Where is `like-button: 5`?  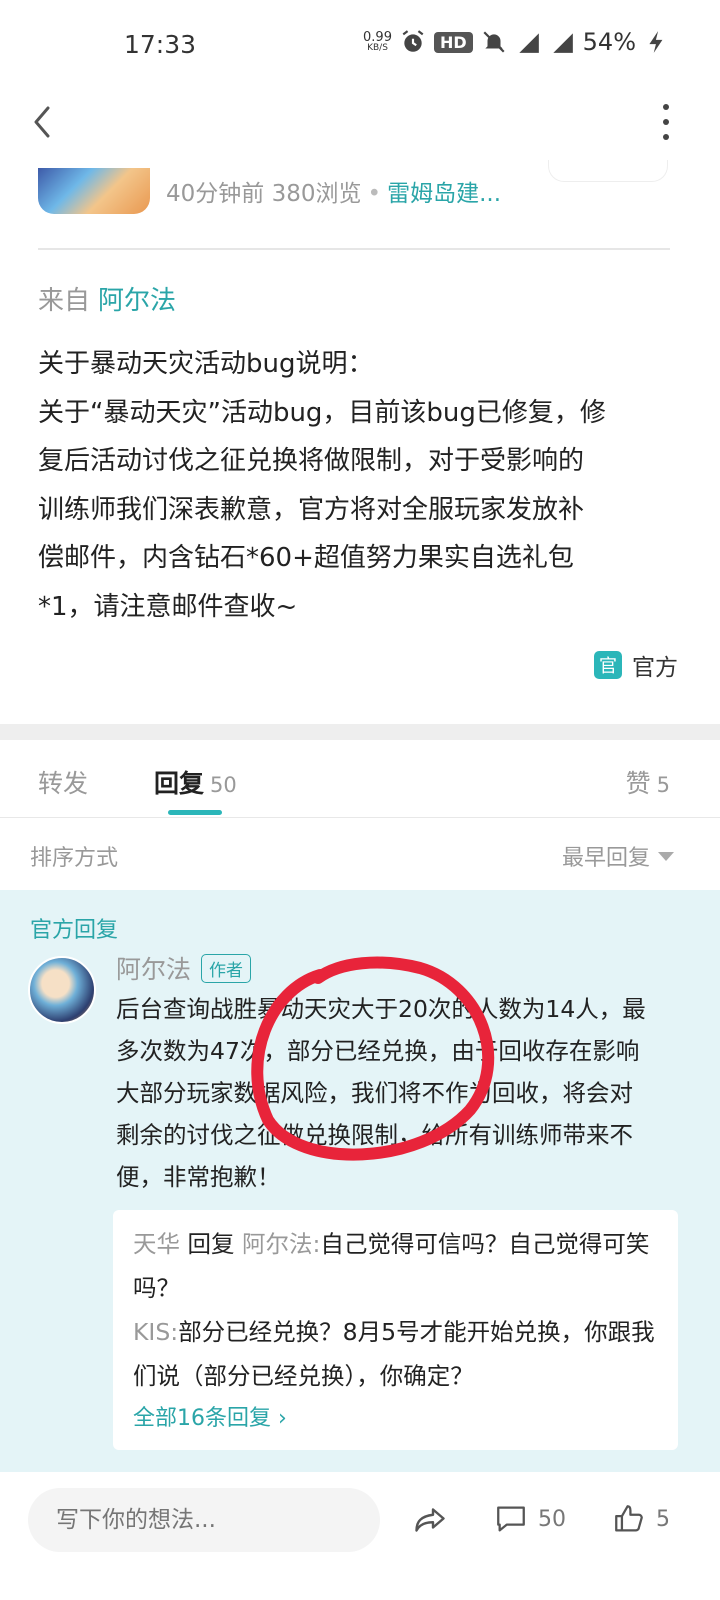 like-button: 5 is located at coordinates (641, 1519).